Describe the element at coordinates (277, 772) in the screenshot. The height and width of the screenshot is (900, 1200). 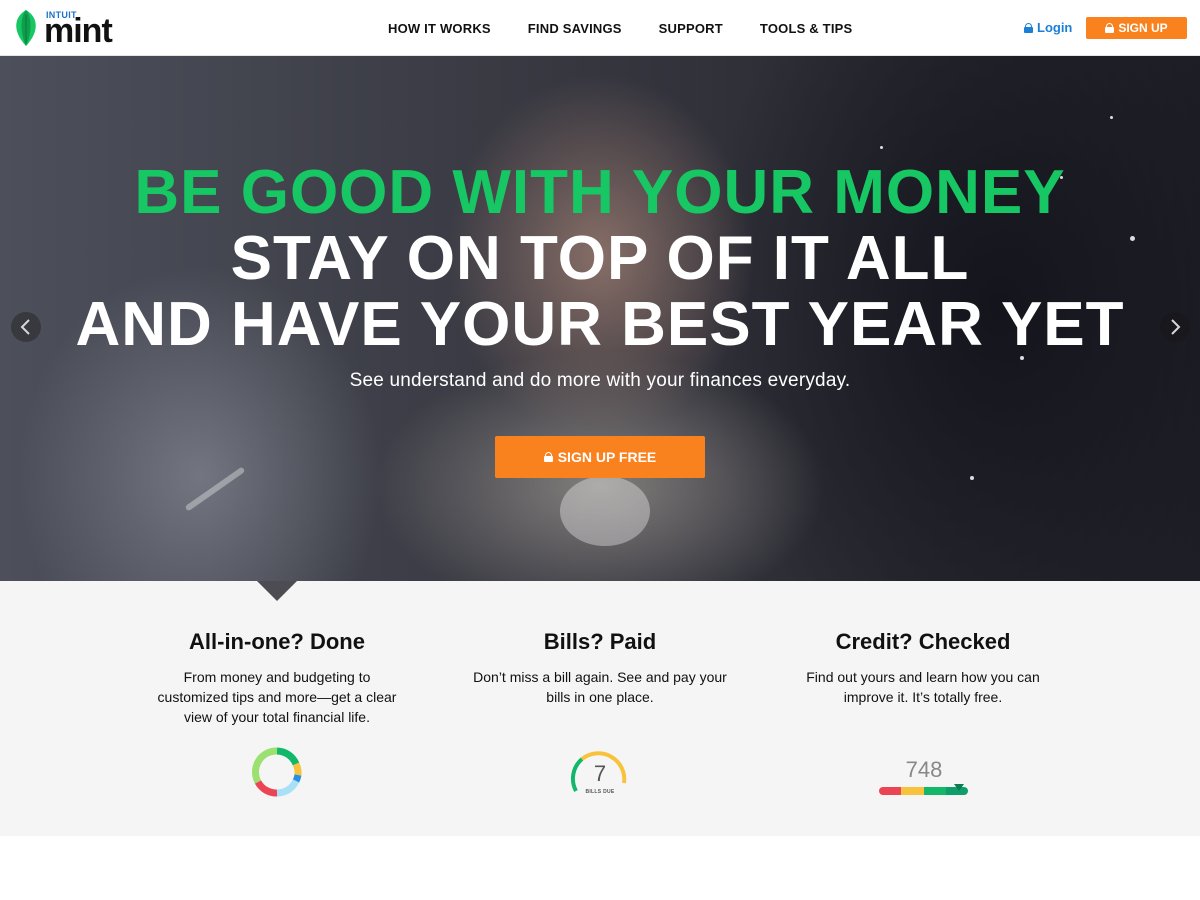
I see `donut-chart-icon` at that location.